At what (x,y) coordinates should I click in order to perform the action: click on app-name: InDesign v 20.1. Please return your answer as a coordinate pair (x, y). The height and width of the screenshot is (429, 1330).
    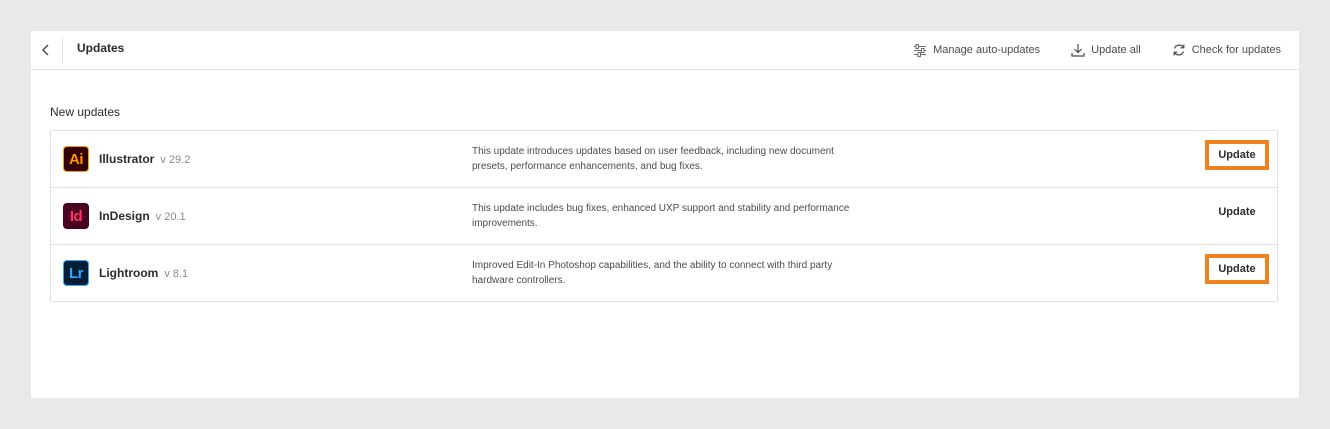
    Looking at the image, I should click on (142, 216).